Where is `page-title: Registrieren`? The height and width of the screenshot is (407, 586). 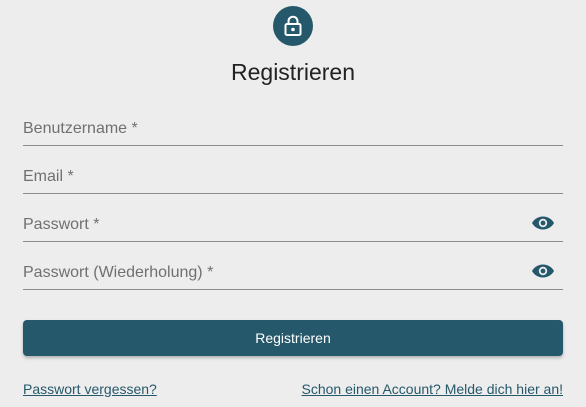 page-title: Registrieren is located at coordinates (293, 72).